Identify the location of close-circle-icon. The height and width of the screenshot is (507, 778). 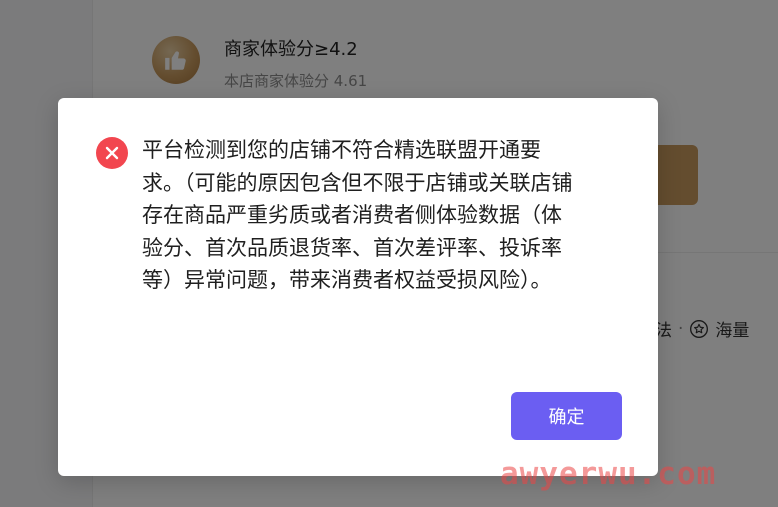
(112, 153).